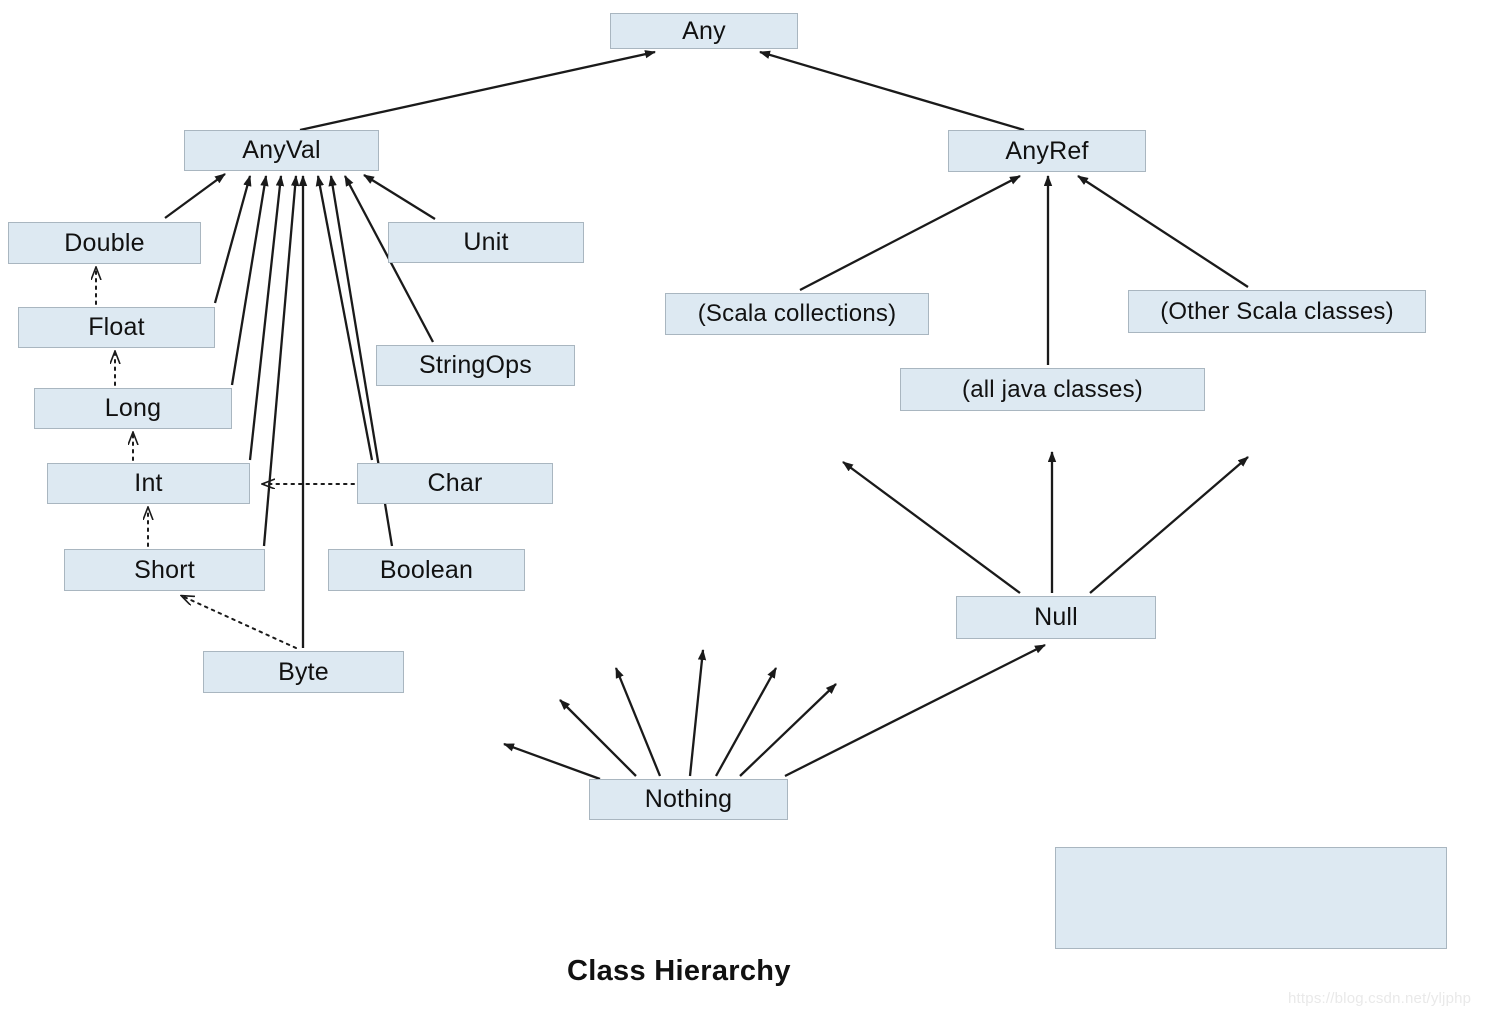 This screenshot has height=1016, width=1486. Describe the element at coordinates (1277, 311) in the screenshot. I see `node-other-scala-classes: (Other Scala classes)` at that location.